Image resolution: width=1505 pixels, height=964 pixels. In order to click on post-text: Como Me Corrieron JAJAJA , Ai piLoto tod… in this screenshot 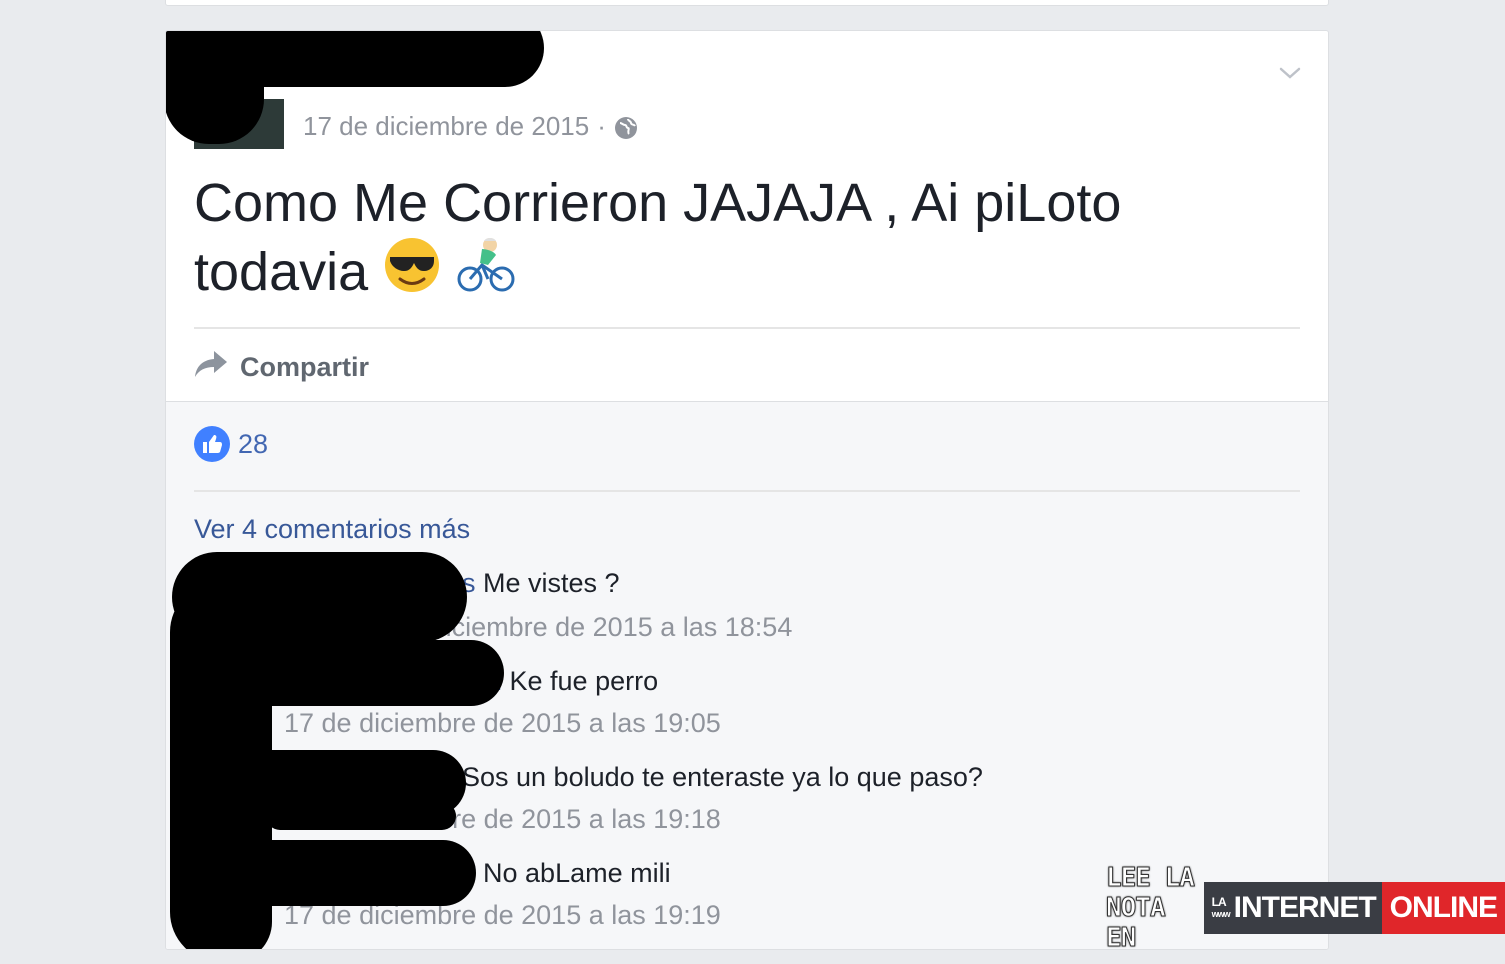, I will do `click(719, 240)`.